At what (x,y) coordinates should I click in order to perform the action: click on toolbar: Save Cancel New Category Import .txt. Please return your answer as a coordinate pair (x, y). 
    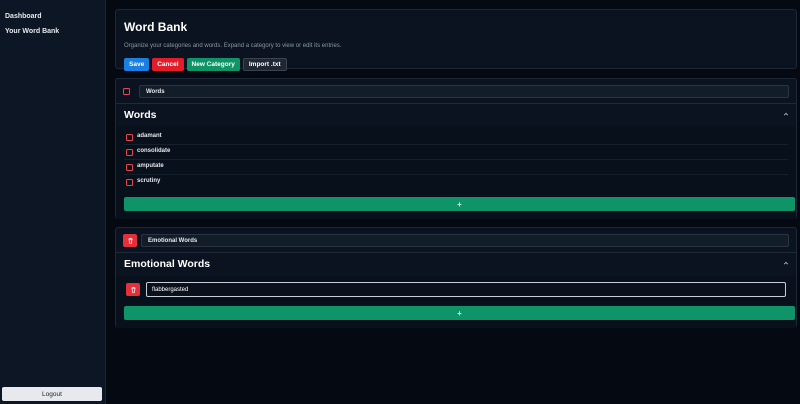
    Looking at the image, I should click on (205, 64).